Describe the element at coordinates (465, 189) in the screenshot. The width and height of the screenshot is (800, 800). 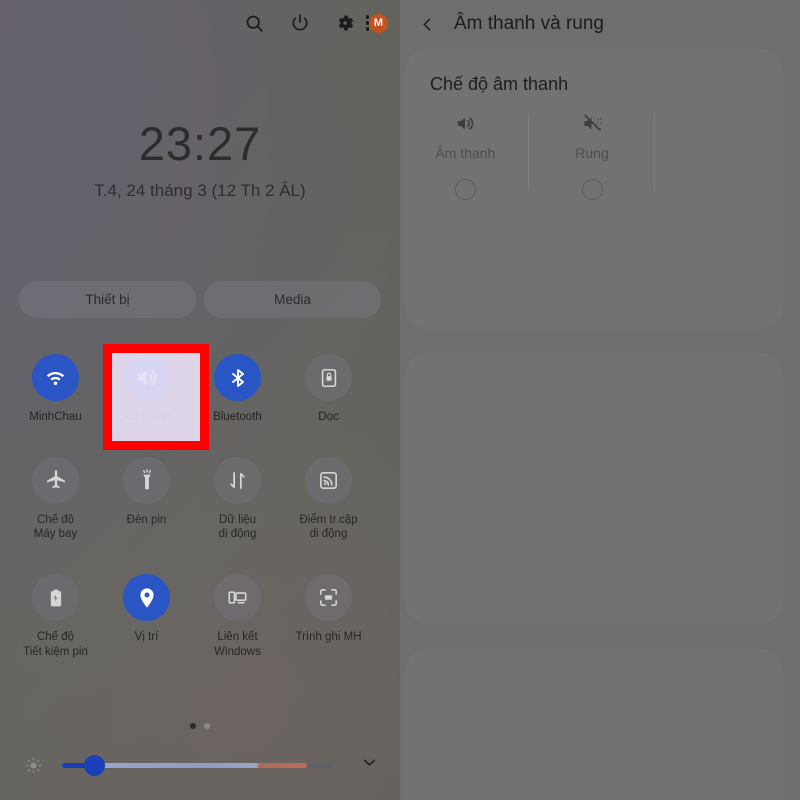
I see `radio-sound` at that location.